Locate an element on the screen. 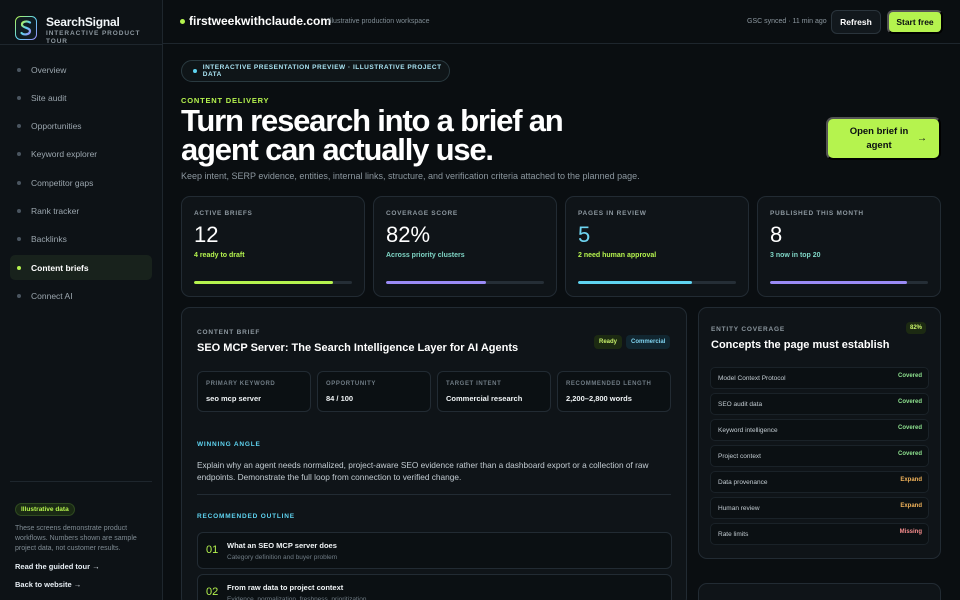 The width and height of the screenshot is (960, 600). status-badge-ready: Ready is located at coordinates (608, 342).